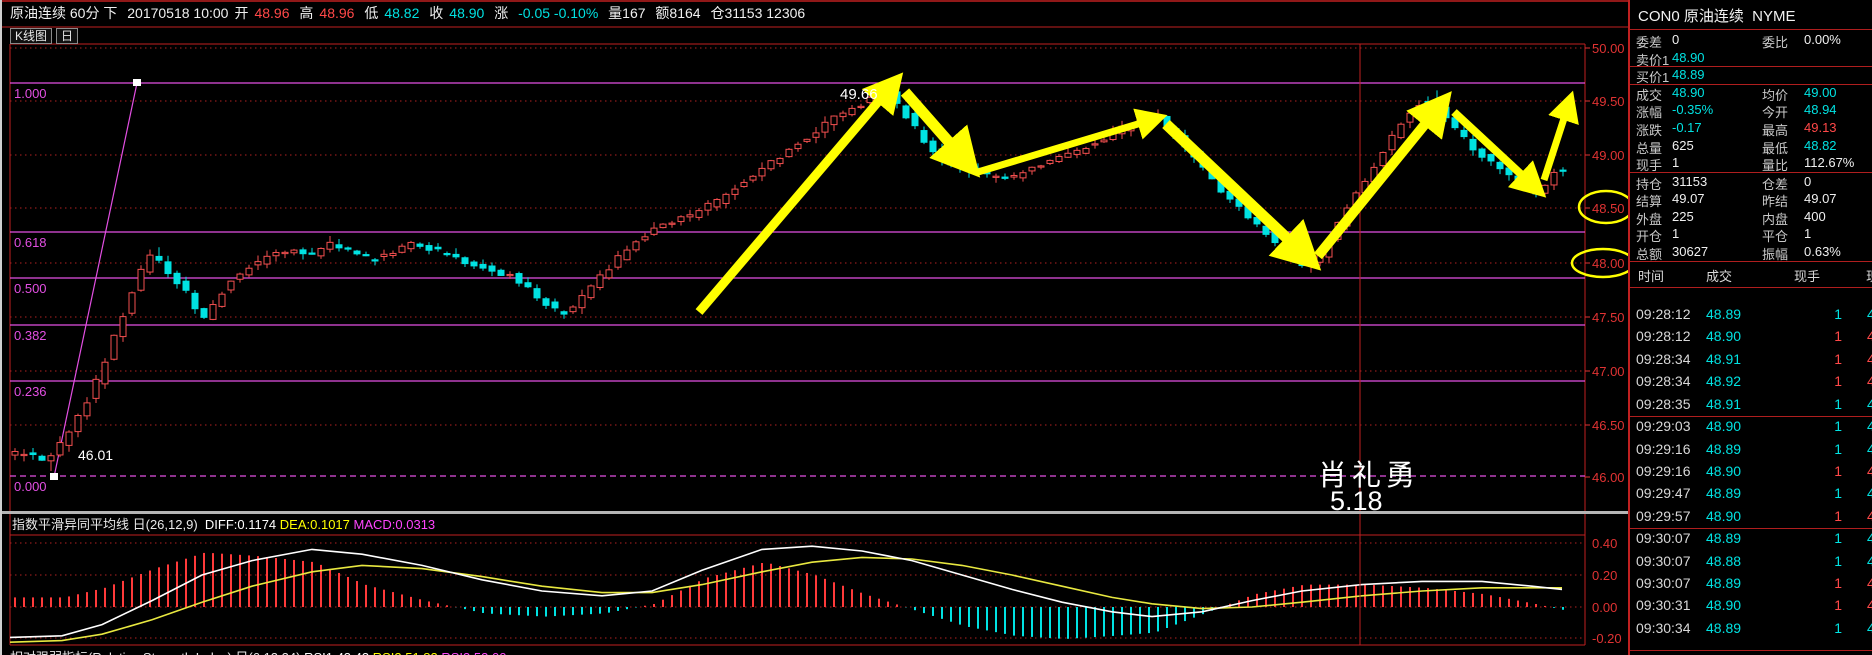 This screenshot has height=655, width=1872. What do you see at coordinates (758, 13) in the screenshot?
I see `ohlc-segment: 仓31153 12306` at bounding box center [758, 13].